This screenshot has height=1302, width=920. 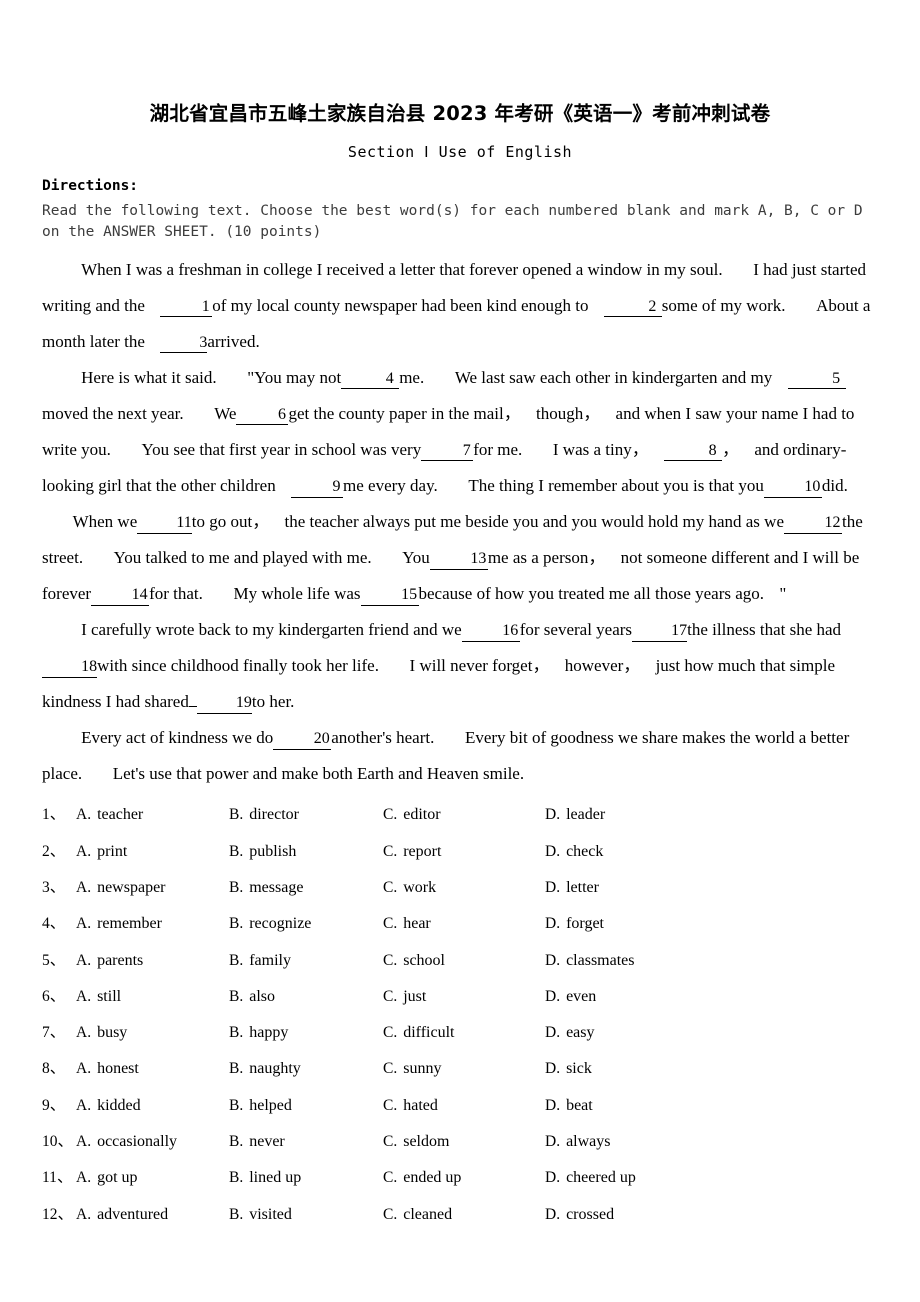 What do you see at coordinates (660, 632) in the screenshot?
I see `blank-17: 17` at bounding box center [660, 632].